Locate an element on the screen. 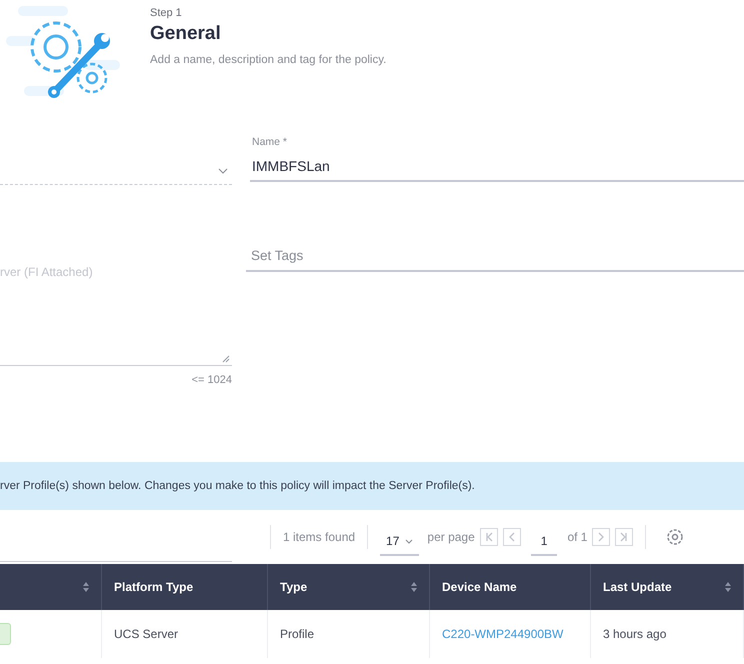 The width and height of the screenshot is (744, 664). per-page-label: per page is located at coordinates (451, 537).